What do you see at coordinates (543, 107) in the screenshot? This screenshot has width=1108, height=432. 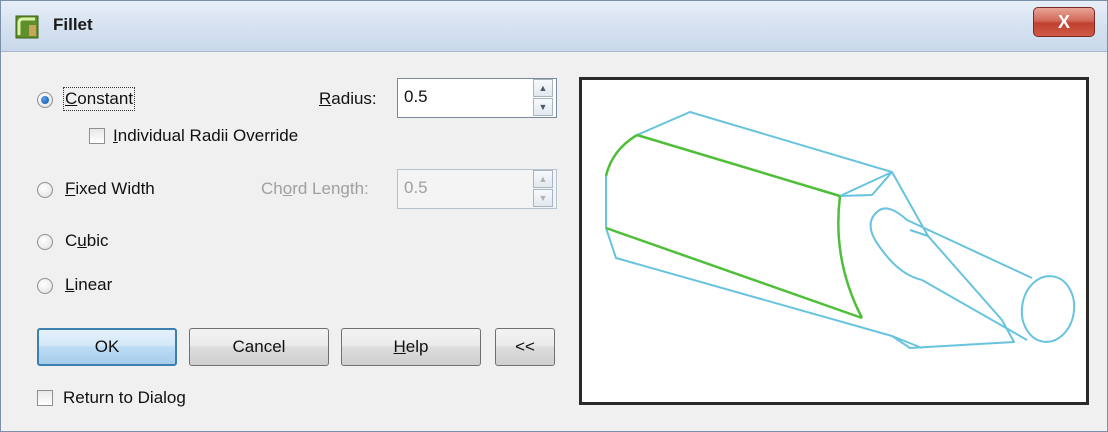 I see `radius-spin-down-button: ▼` at bounding box center [543, 107].